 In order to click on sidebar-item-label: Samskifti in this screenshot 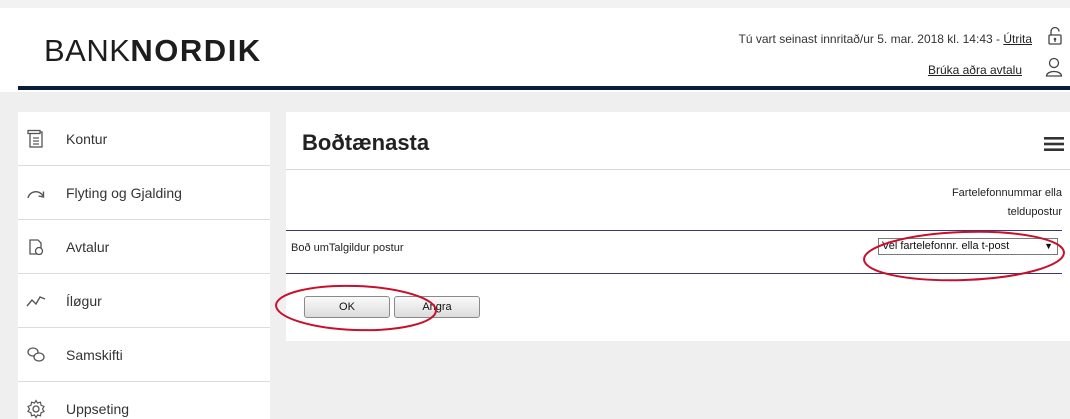, I will do `click(94, 355)`.